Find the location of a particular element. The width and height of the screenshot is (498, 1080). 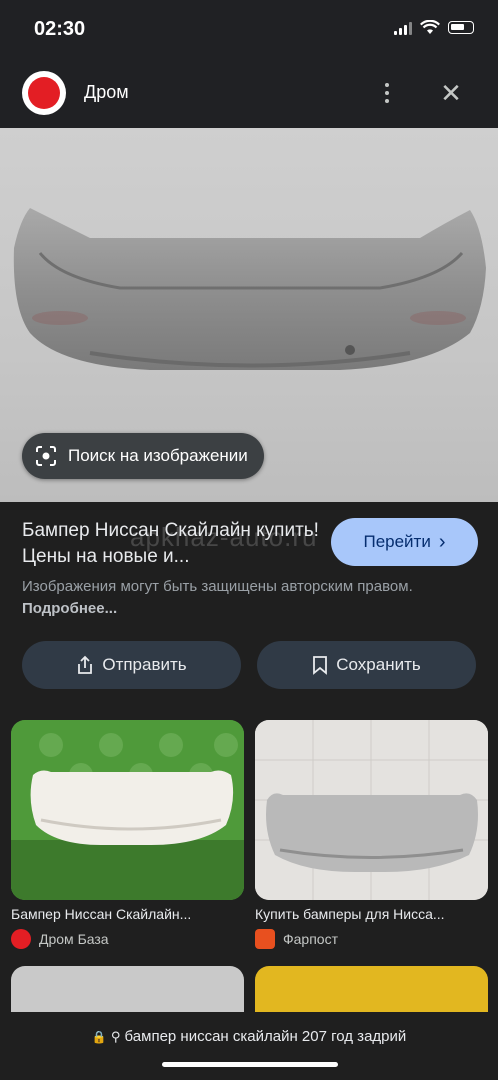

image-search-chip: Поиск на изображении is located at coordinates (143, 456).